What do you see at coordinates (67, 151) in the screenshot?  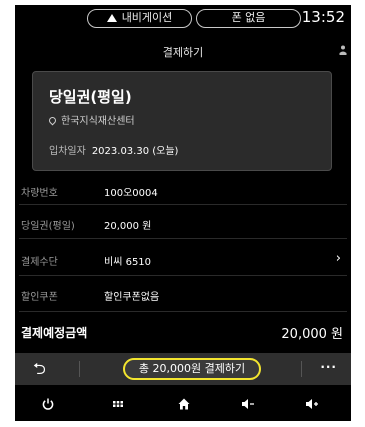 I see `entry-date-label: 입차일자` at bounding box center [67, 151].